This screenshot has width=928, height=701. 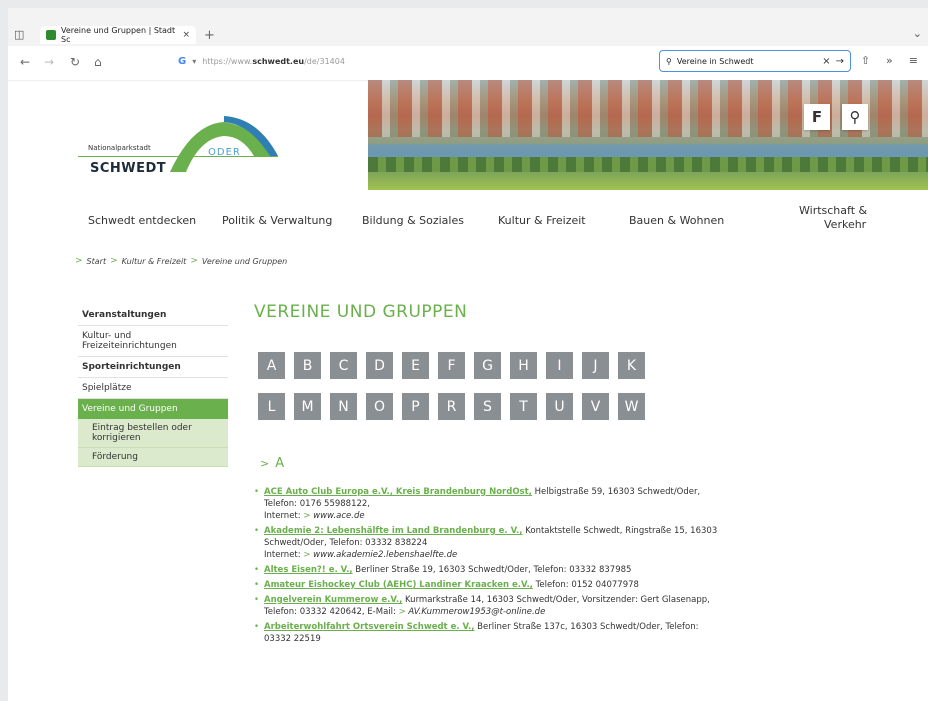 I want to click on nav-politik-verwaltung: Politik & Verwaltung, so click(x=277, y=220).